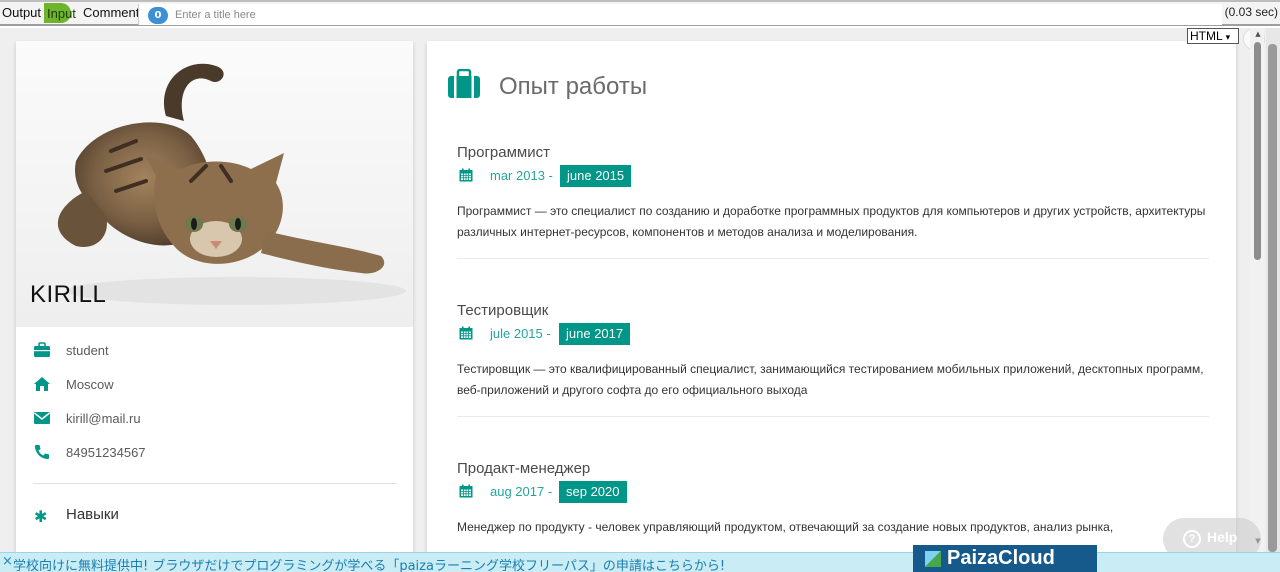 This screenshot has height=572, width=1280. What do you see at coordinates (524, 468) in the screenshot?
I see `job-title: Продакт-менеджер` at bounding box center [524, 468].